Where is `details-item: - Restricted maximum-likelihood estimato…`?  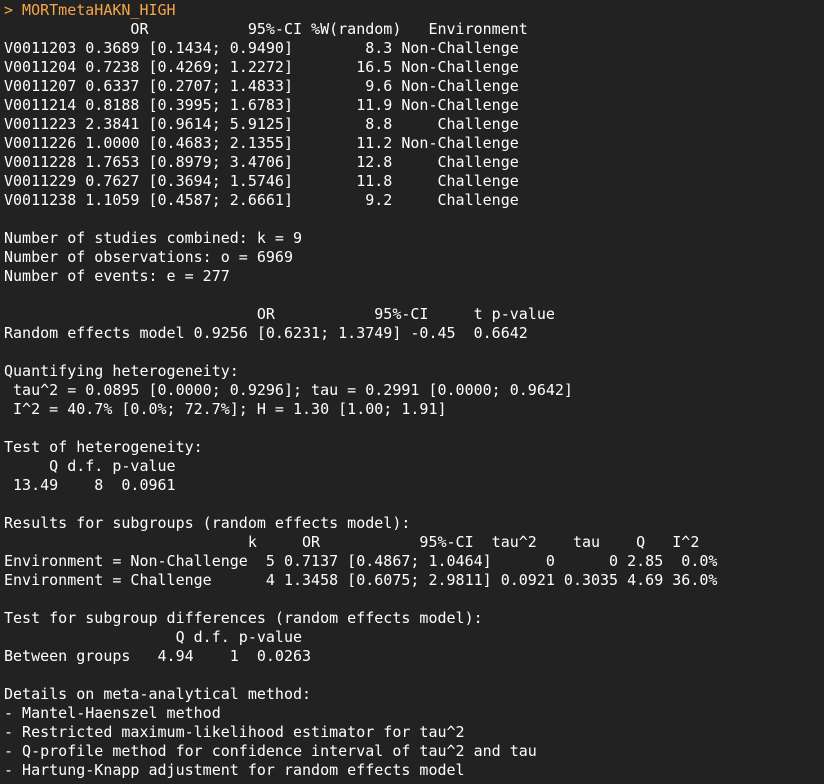 details-item: - Restricted maximum-likelihood estimato… is located at coordinates (234, 732).